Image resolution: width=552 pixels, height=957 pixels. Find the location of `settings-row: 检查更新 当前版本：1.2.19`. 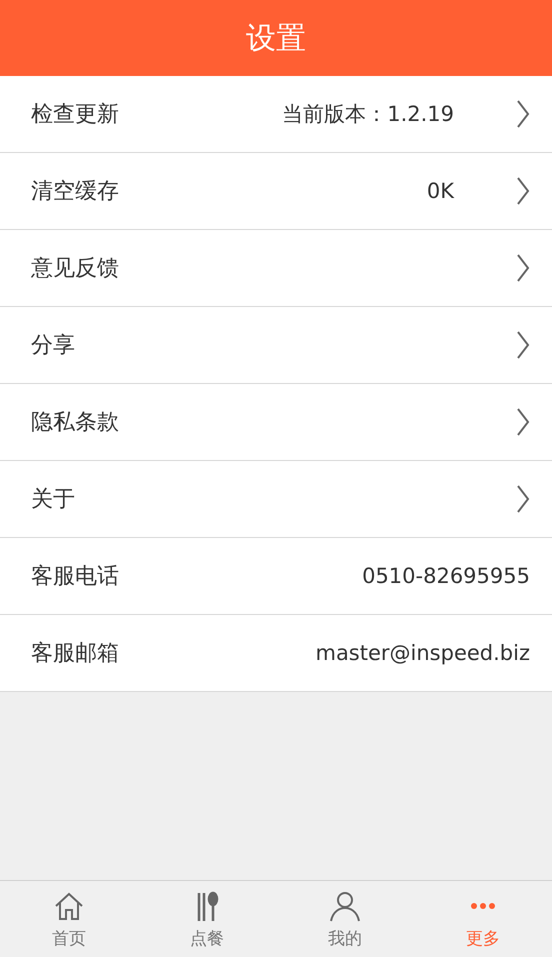

settings-row: 检查更新 当前版本：1.2.19 is located at coordinates (276, 114).